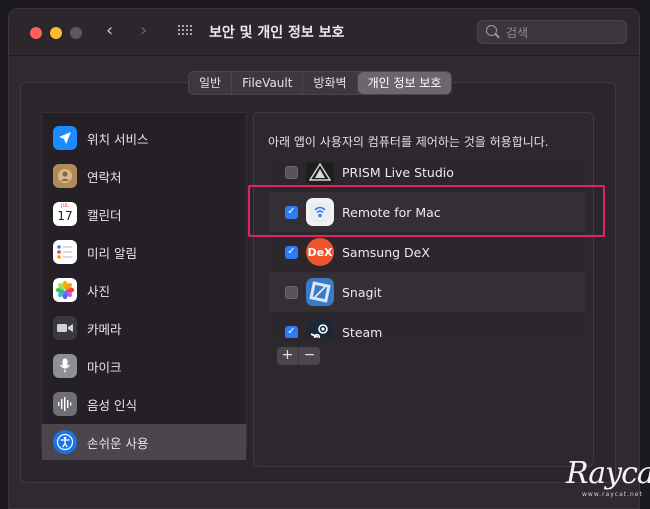 This screenshot has width=650, height=509. What do you see at coordinates (65, 366) in the screenshot?
I see `microphone-icon` at bounding box center [65, 366].